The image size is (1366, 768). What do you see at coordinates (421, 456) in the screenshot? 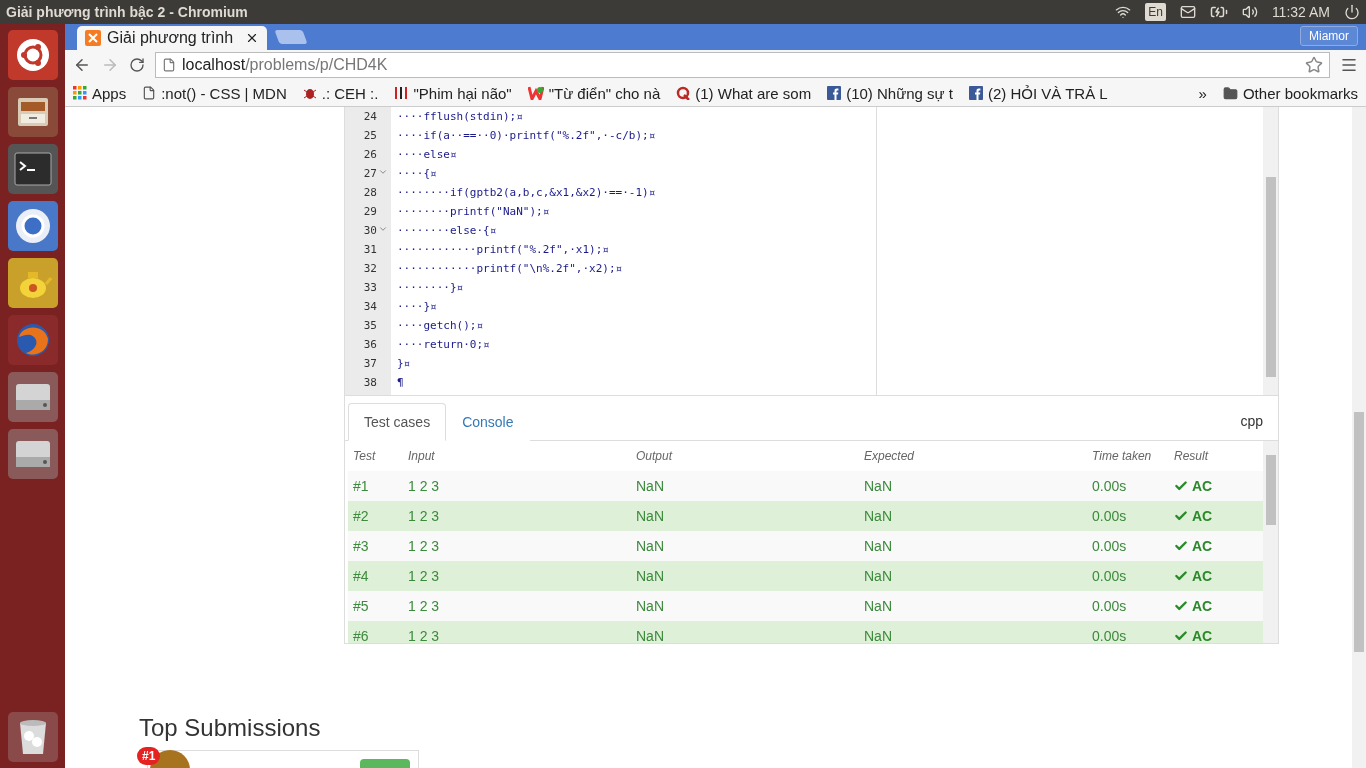
I see `column-header: Input` at bounding box center [421, 456].